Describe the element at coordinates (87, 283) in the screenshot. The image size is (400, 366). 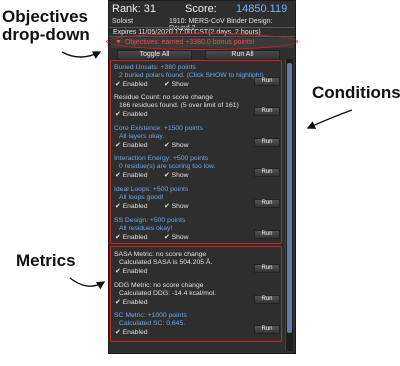
I see `metrics-arrow` at that location.